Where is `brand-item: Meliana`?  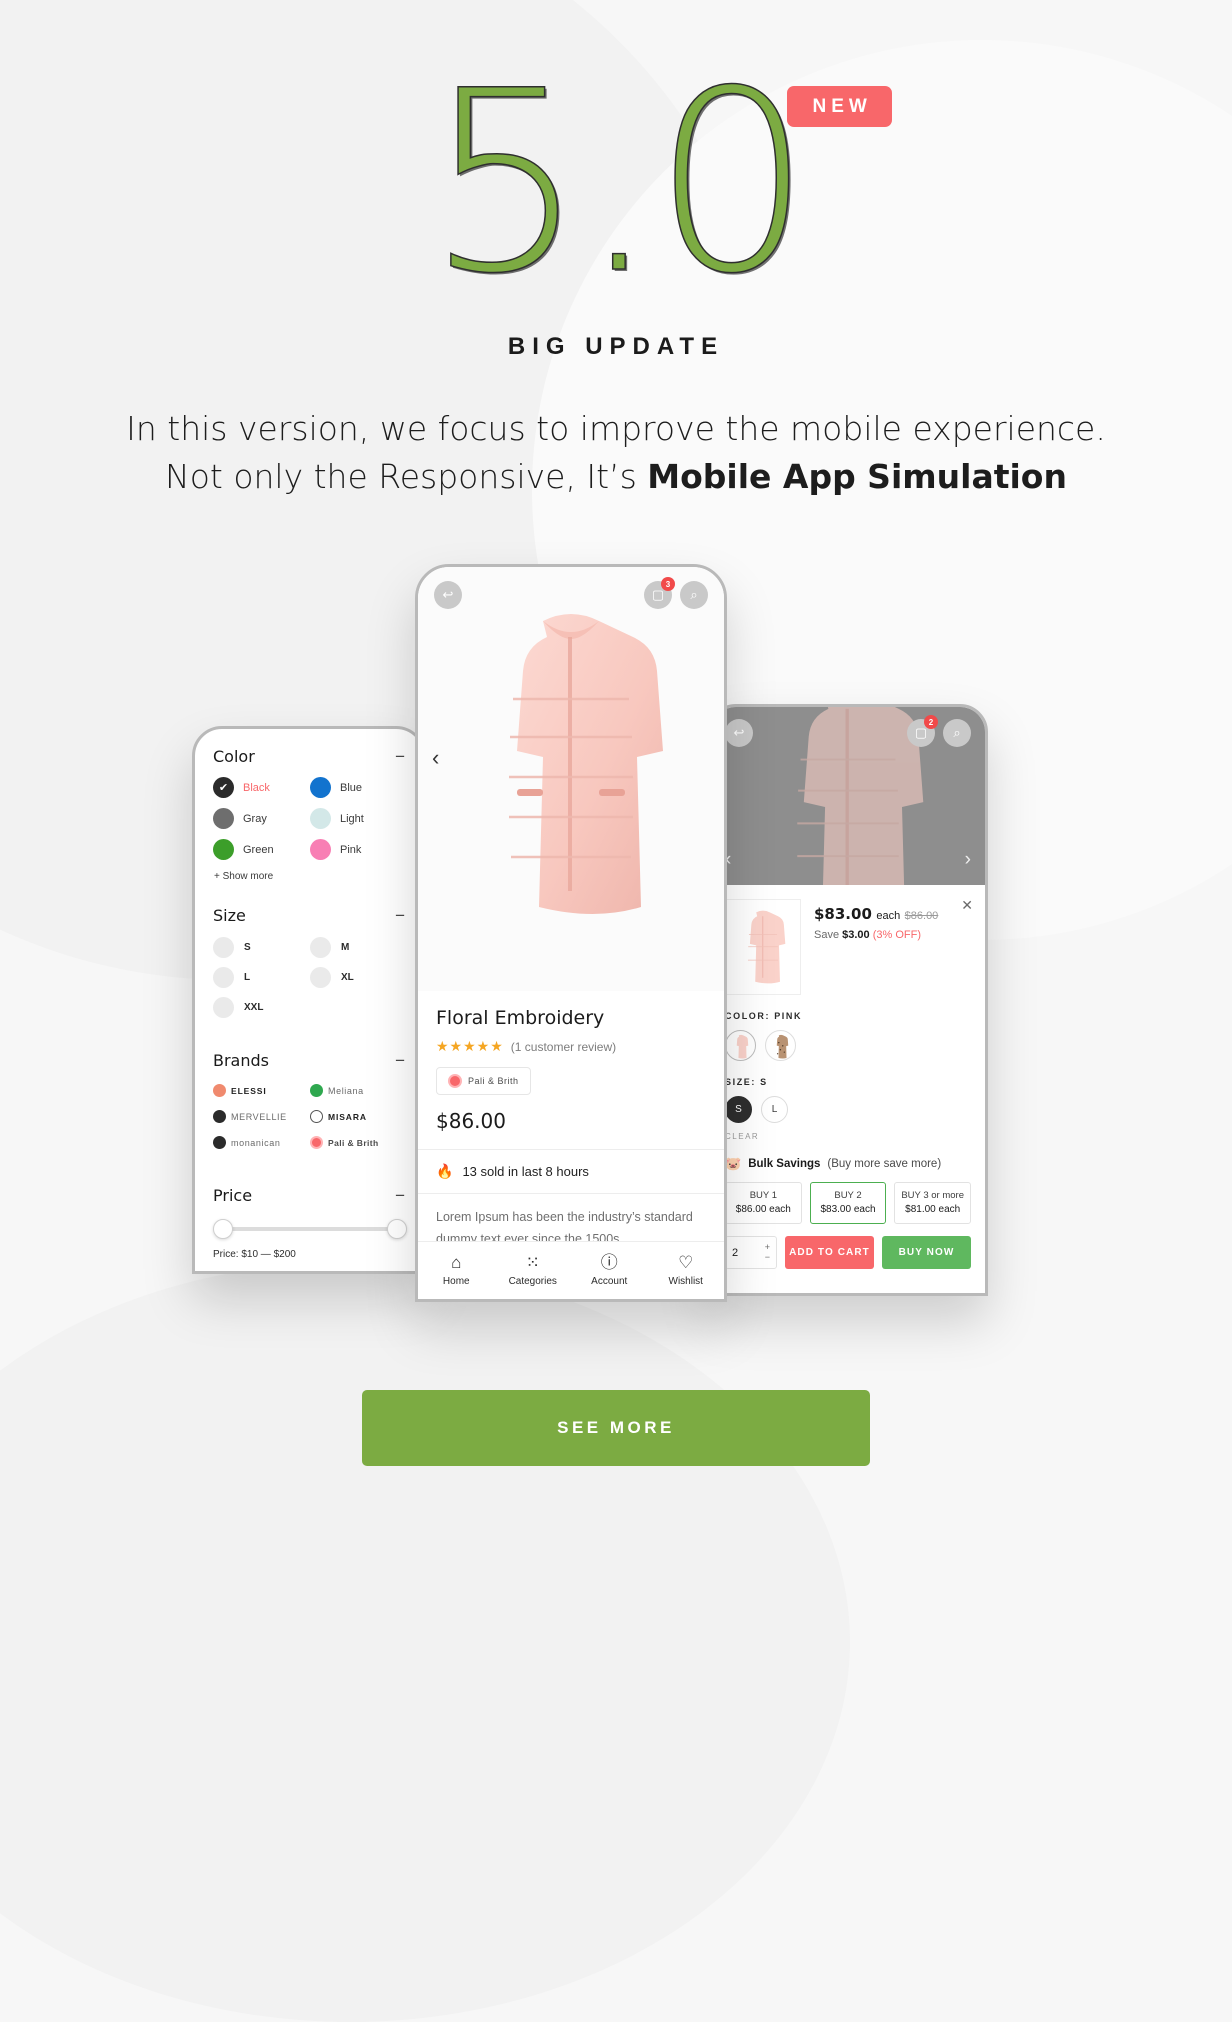
brand-item: Meliana is located at coordinates (358, 1090).